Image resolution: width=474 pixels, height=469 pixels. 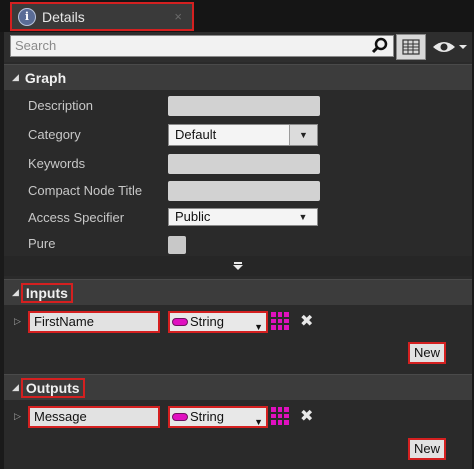 What do you see at coordinates (42, 243) in the screenshot?
I see `pure-label: Pure` at bounding box center [42, 243].